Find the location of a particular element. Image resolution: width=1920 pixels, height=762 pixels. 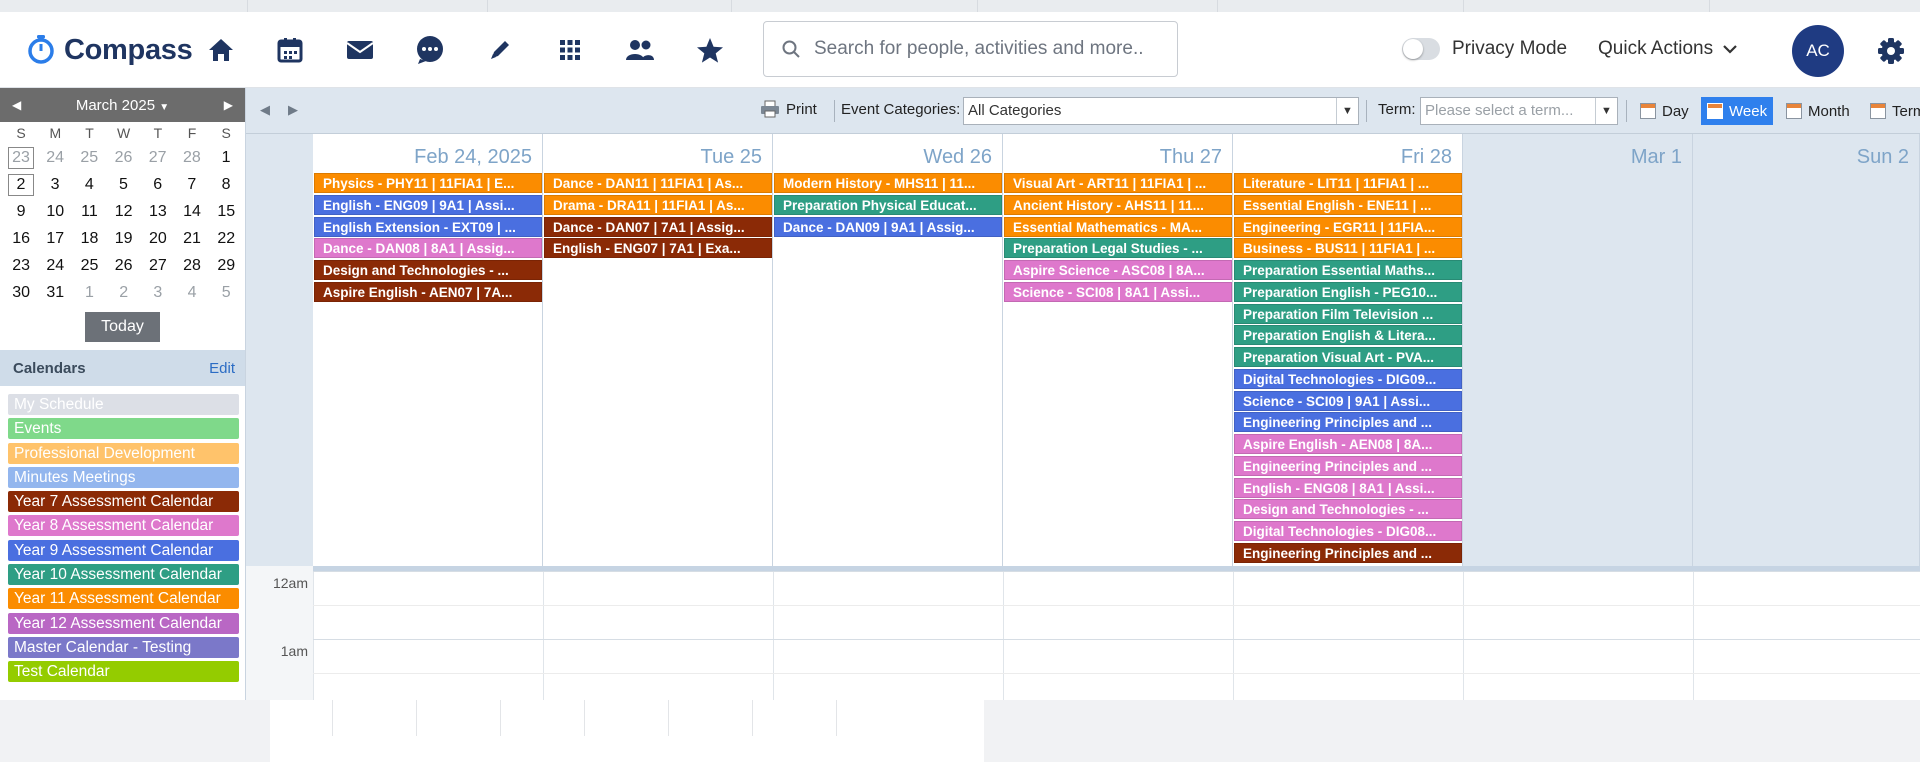

calendar-list-item: Test Calendar is located at coordinates (123, 672).